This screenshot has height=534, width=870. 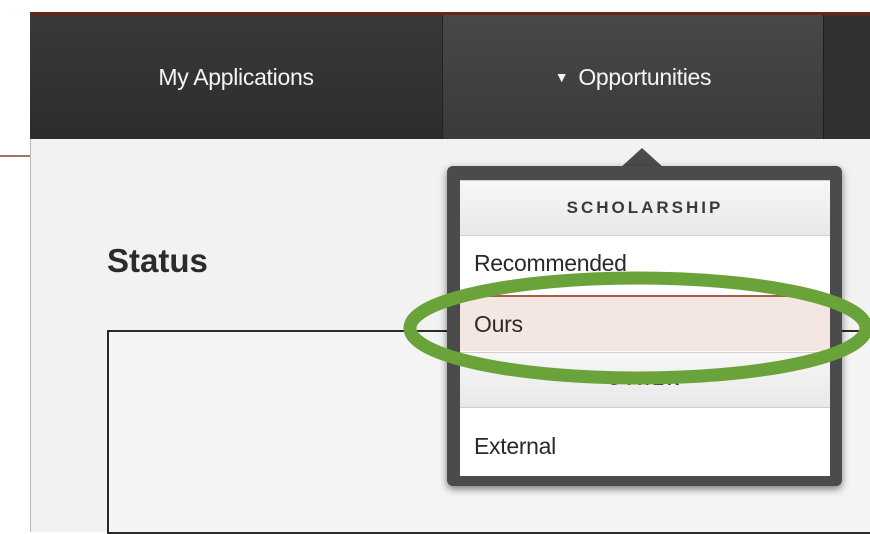 I want to click on dropdown-item-ours: Ours, so click(x=645, y=323).